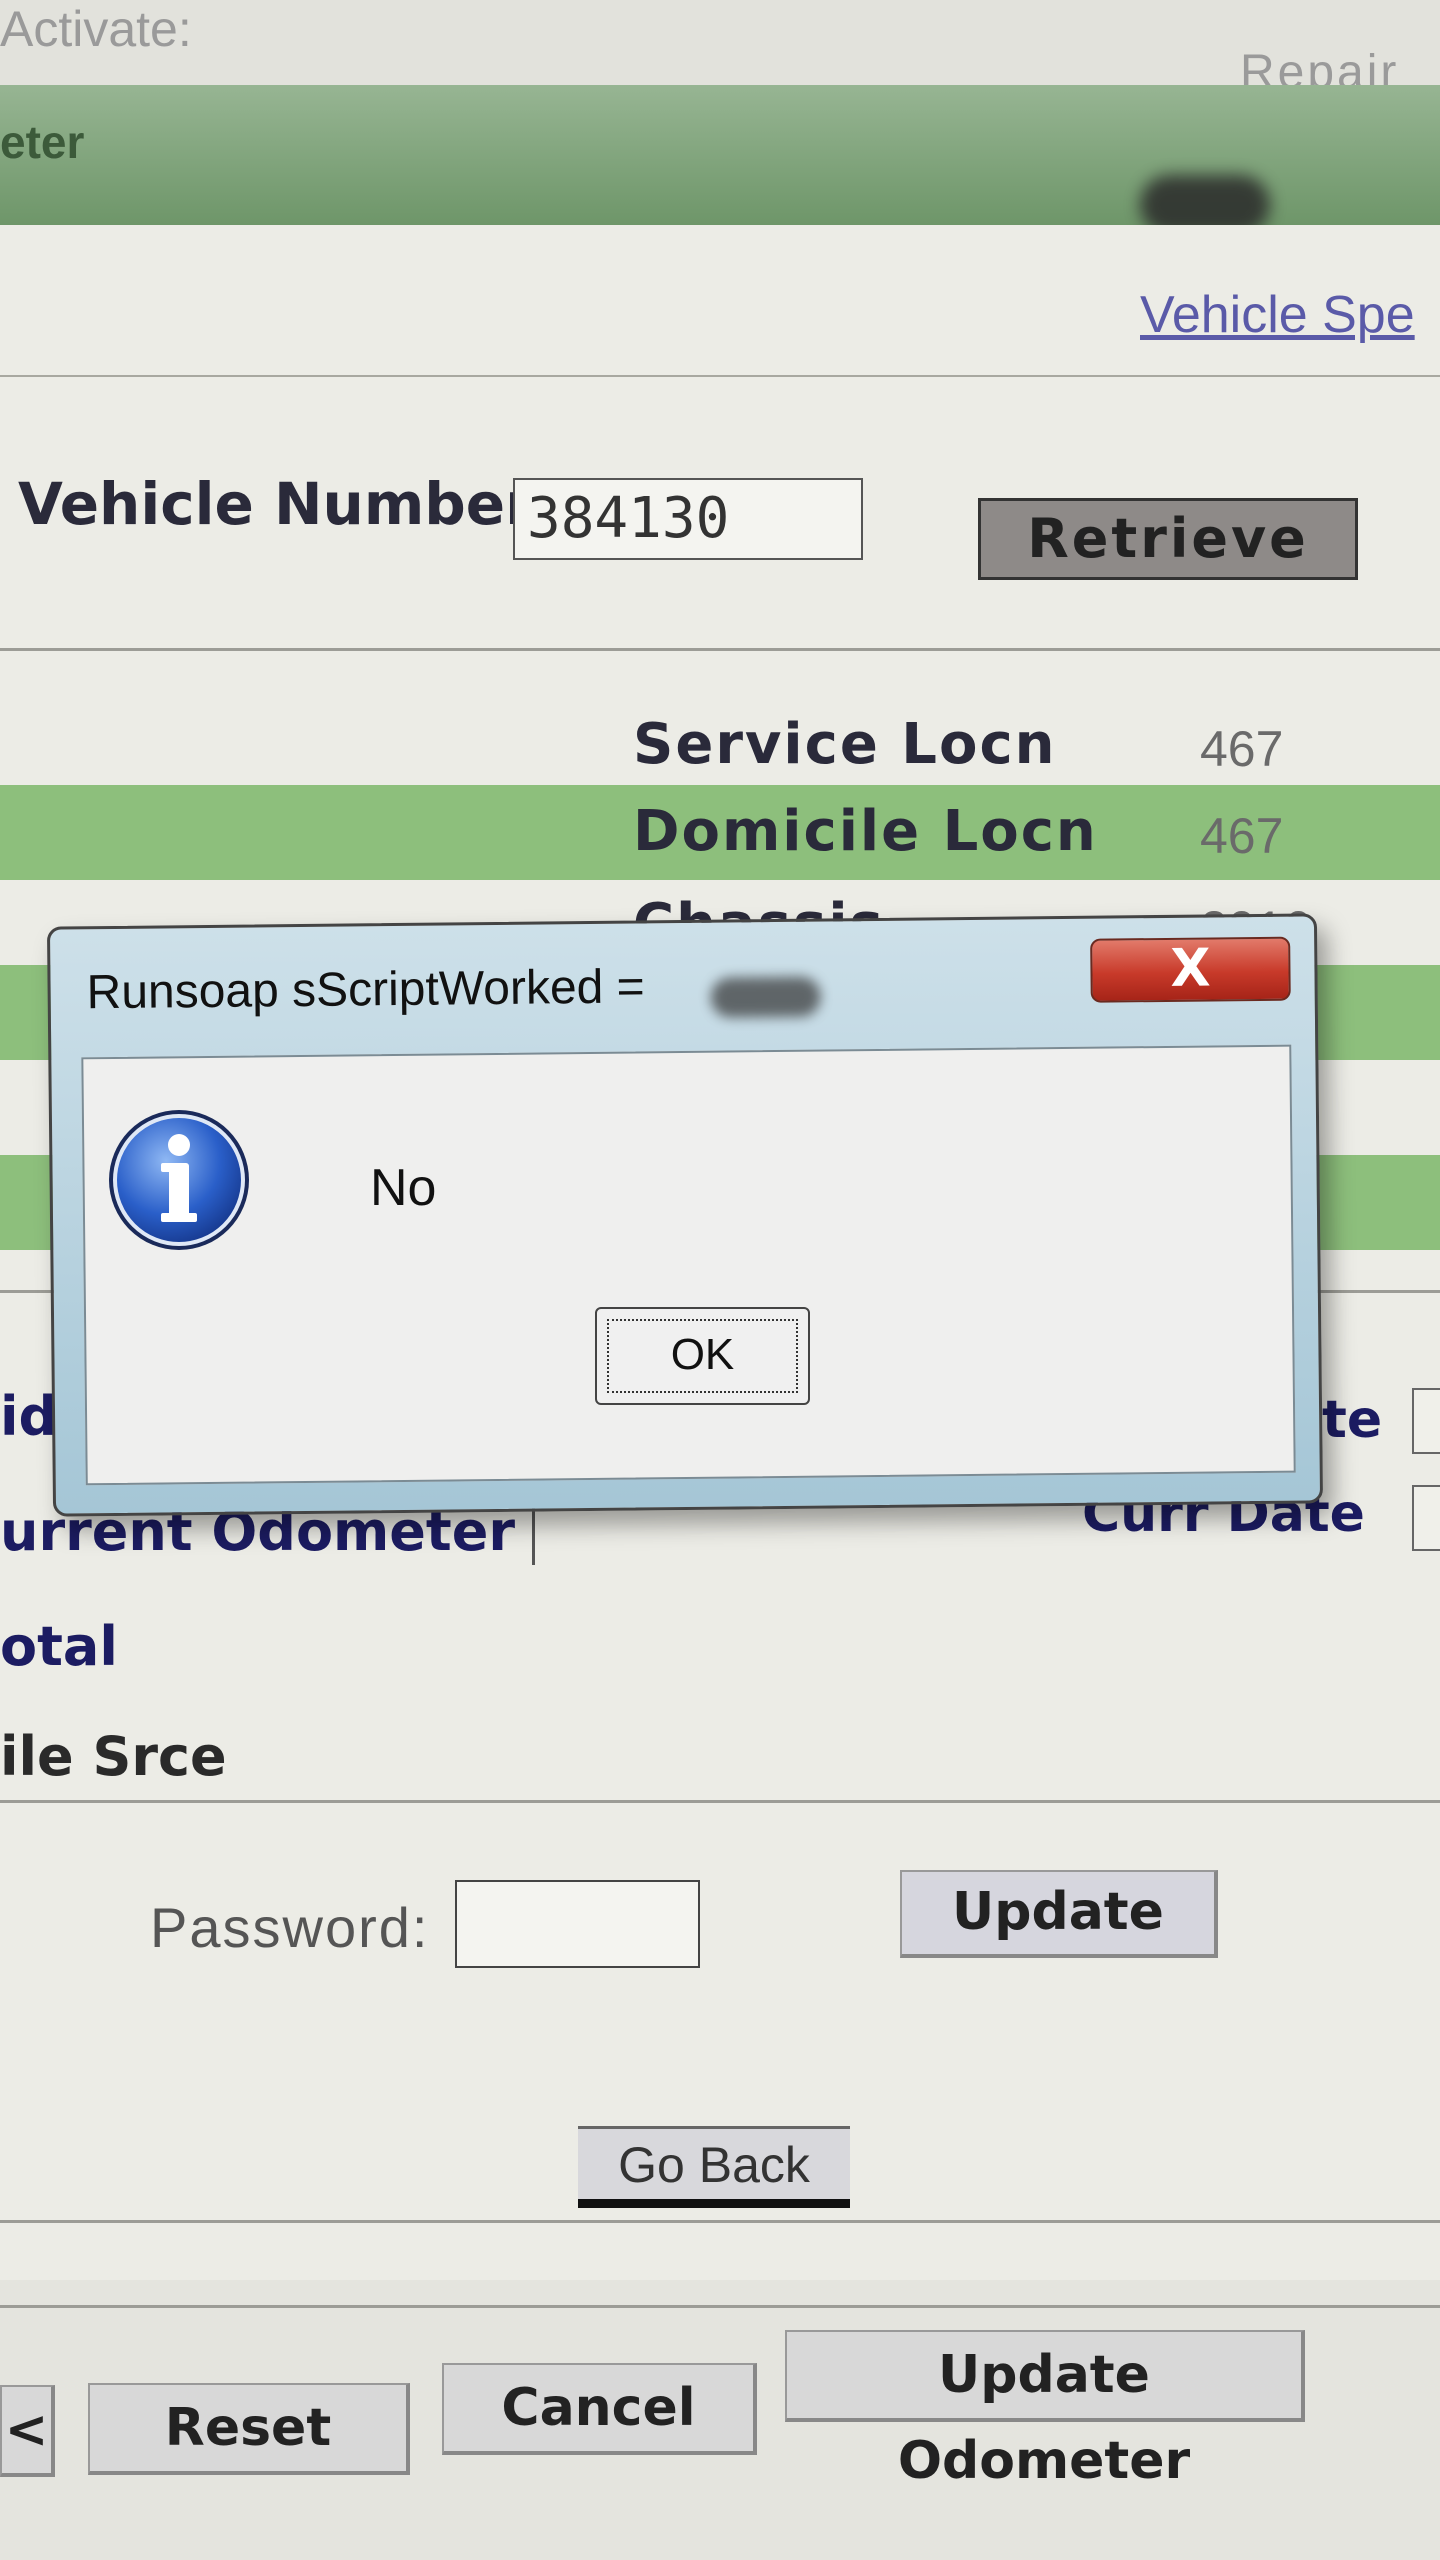 The width and height of the screenshot is (1440, 2560). I want to click on domicile-locn-label: Domicile Locn, so click(865, 831).